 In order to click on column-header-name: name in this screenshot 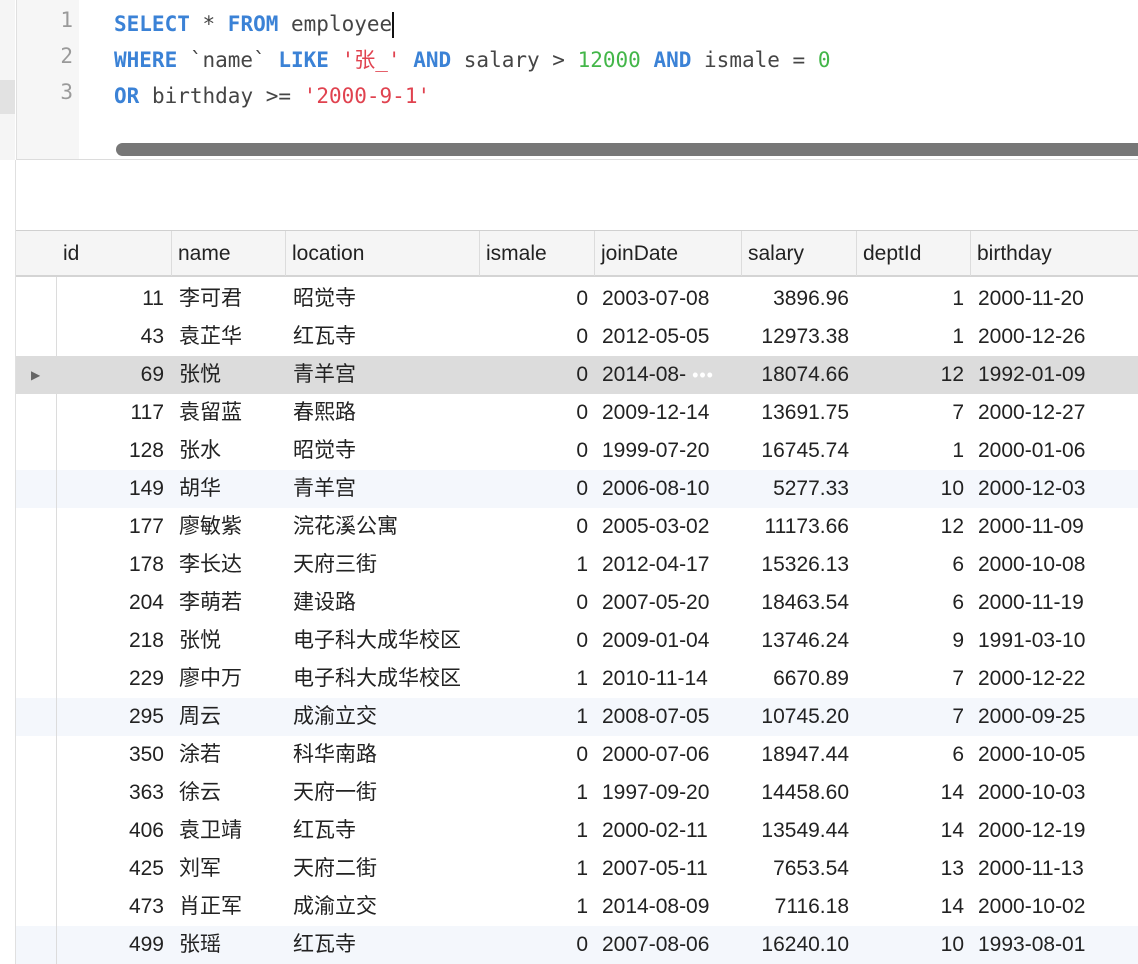, I will do `click(228, 253)`.